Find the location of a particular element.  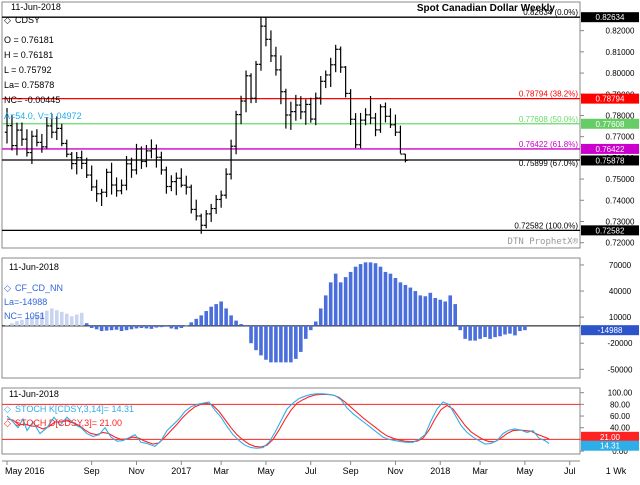

x-tick-label: Jul is located at coordinates (570, 471).